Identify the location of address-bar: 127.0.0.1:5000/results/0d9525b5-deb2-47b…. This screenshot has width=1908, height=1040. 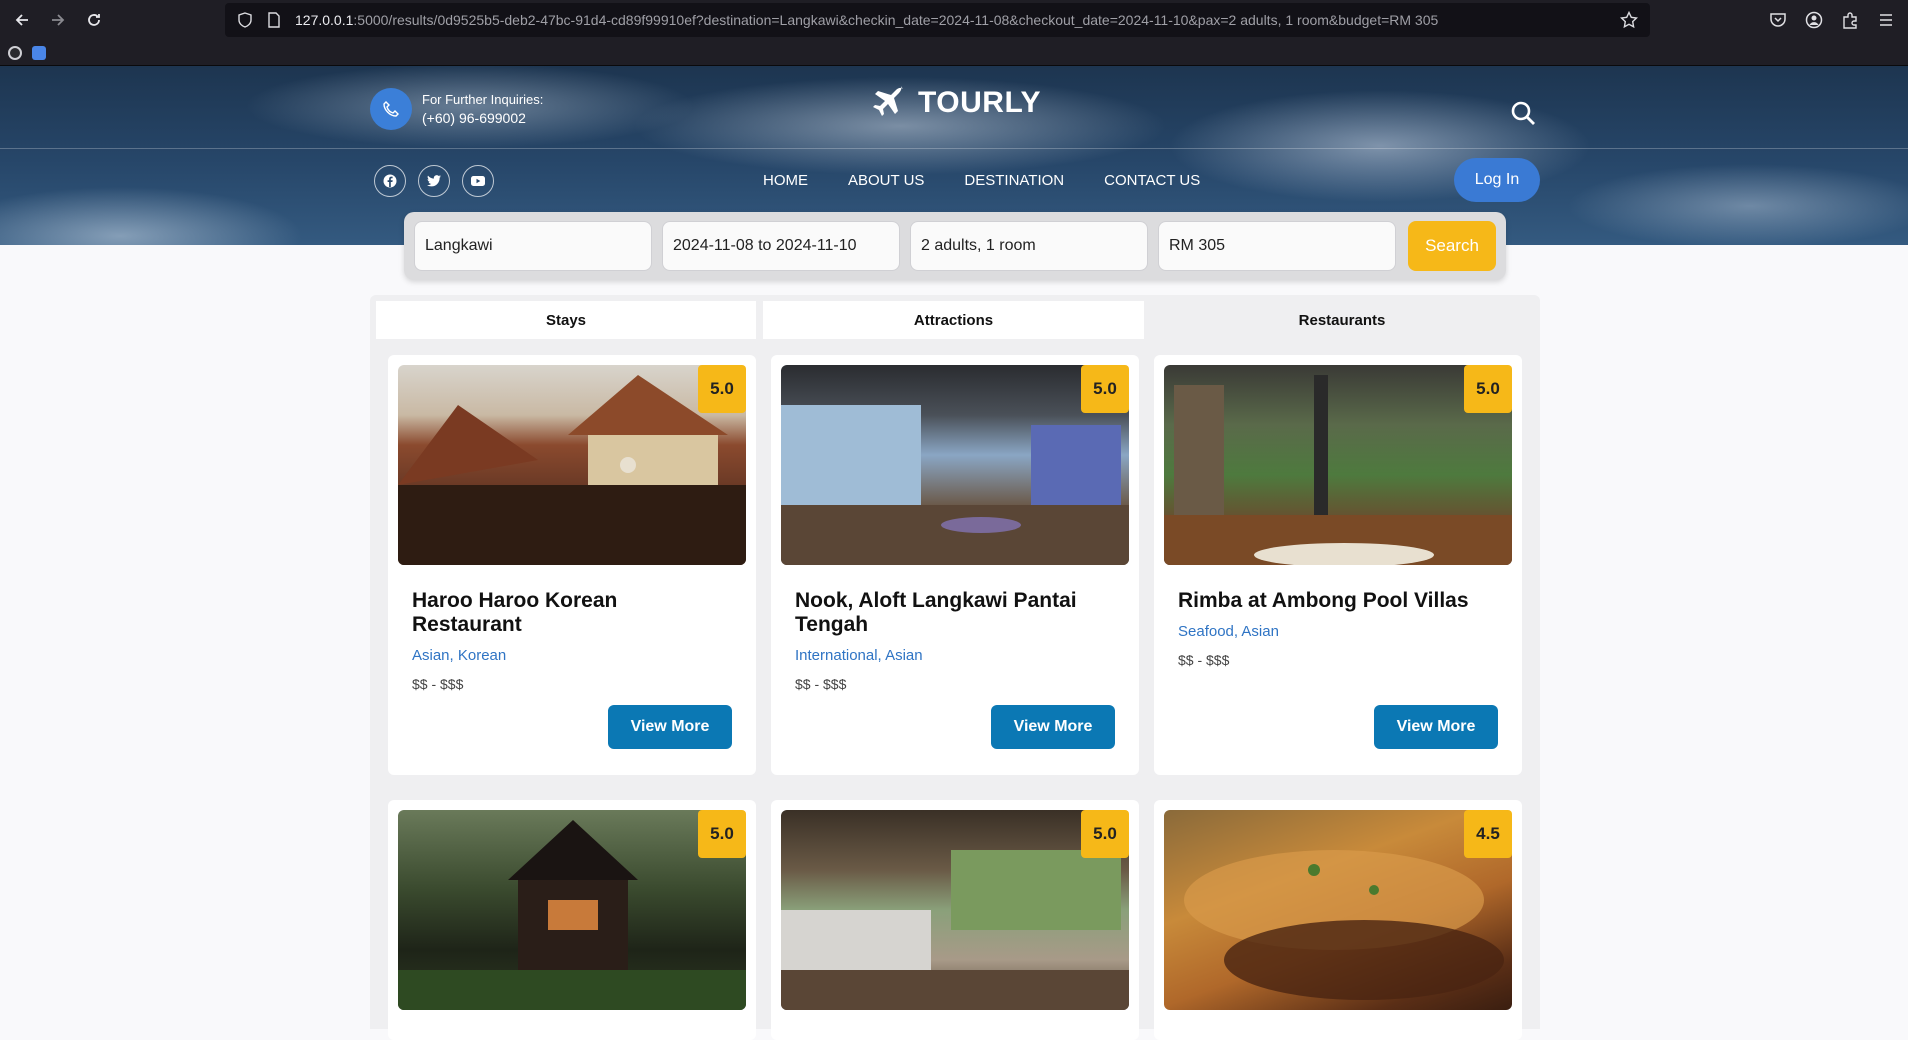
(937, 20).